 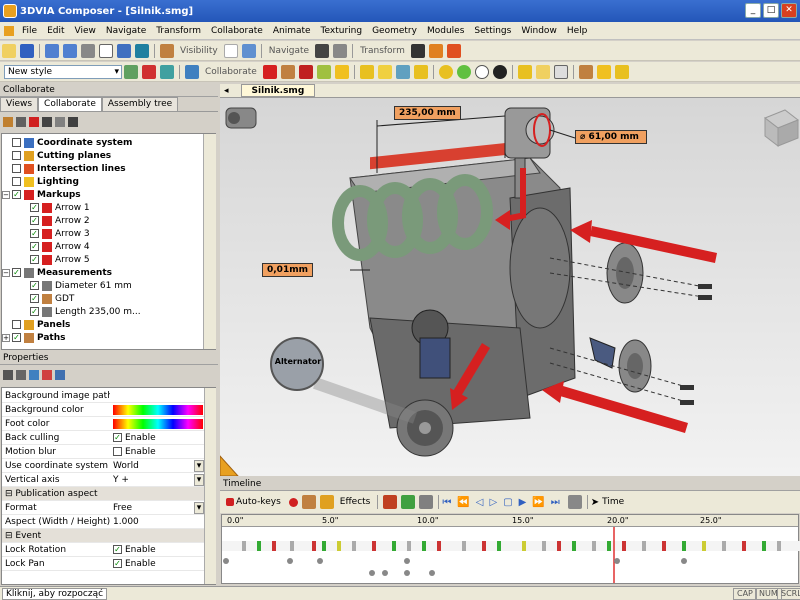 I want to click on timeline-keys, so click(x=511, y=555).